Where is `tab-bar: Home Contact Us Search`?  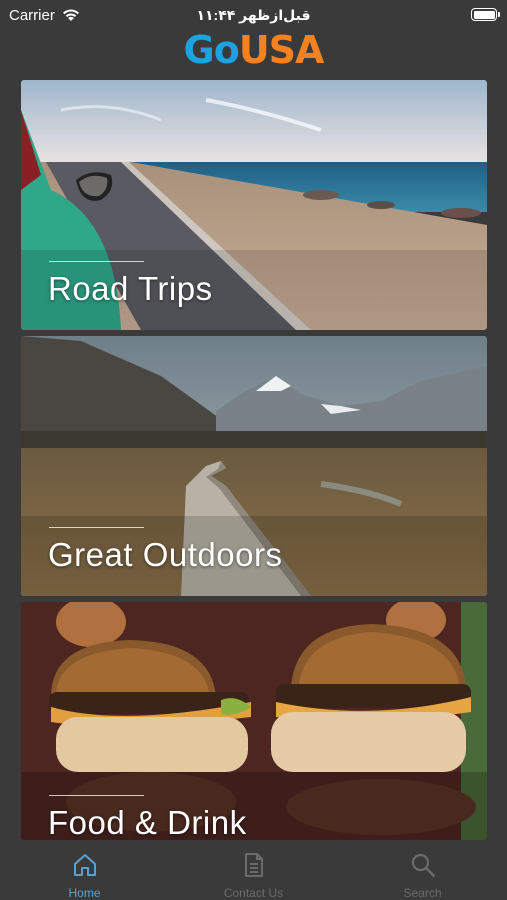
tab-bar: Home Contact Us Search is located at coordinates (253, 870).